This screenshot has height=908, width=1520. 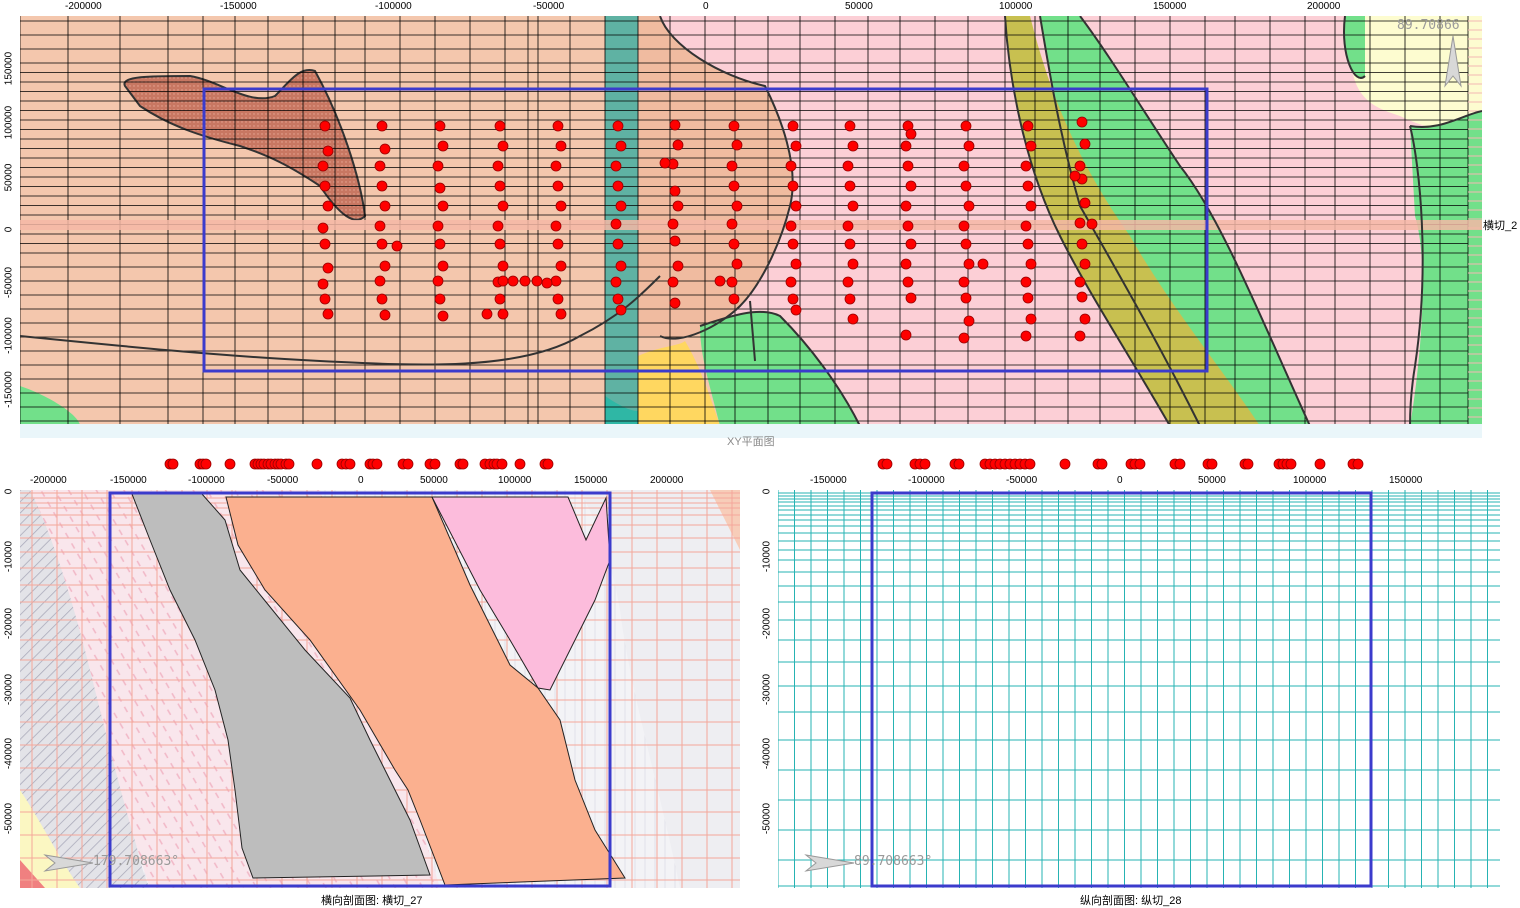 I want to click on strike-band, so click(x=751, y=225).